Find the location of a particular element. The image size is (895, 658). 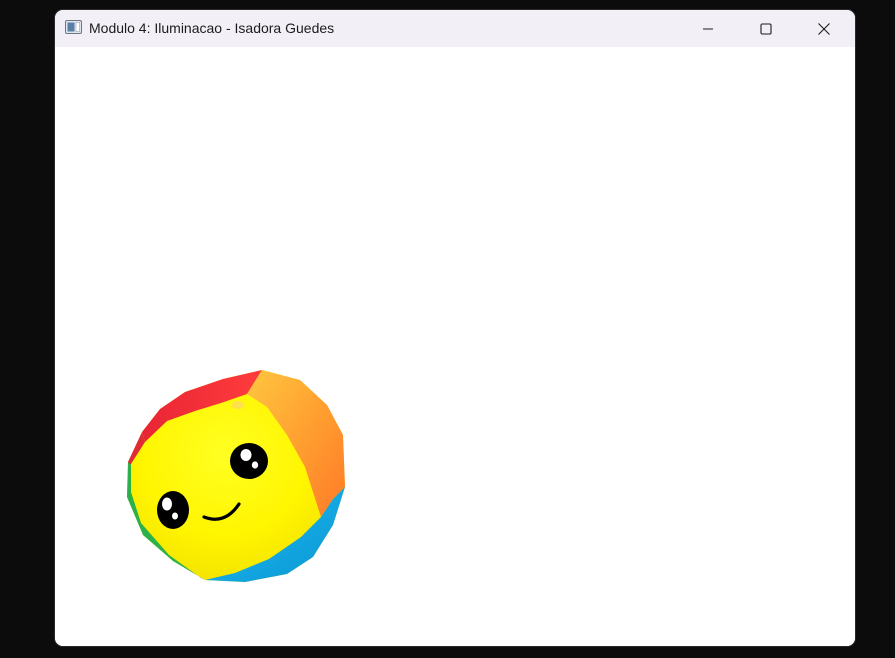

left-eye is located at coordinates (173, 510).